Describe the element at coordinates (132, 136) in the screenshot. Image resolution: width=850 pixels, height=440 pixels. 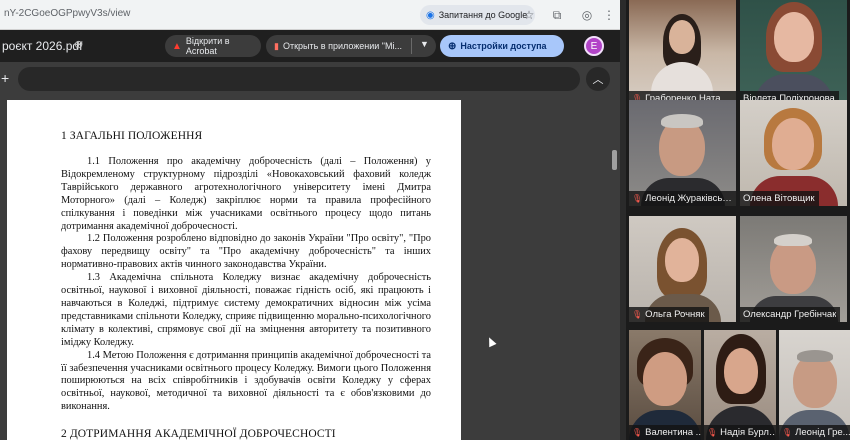
I see `section-1-heading: 1 ЗАГАЛЬНІ ПОЛОЖЕННЯ` at that location.